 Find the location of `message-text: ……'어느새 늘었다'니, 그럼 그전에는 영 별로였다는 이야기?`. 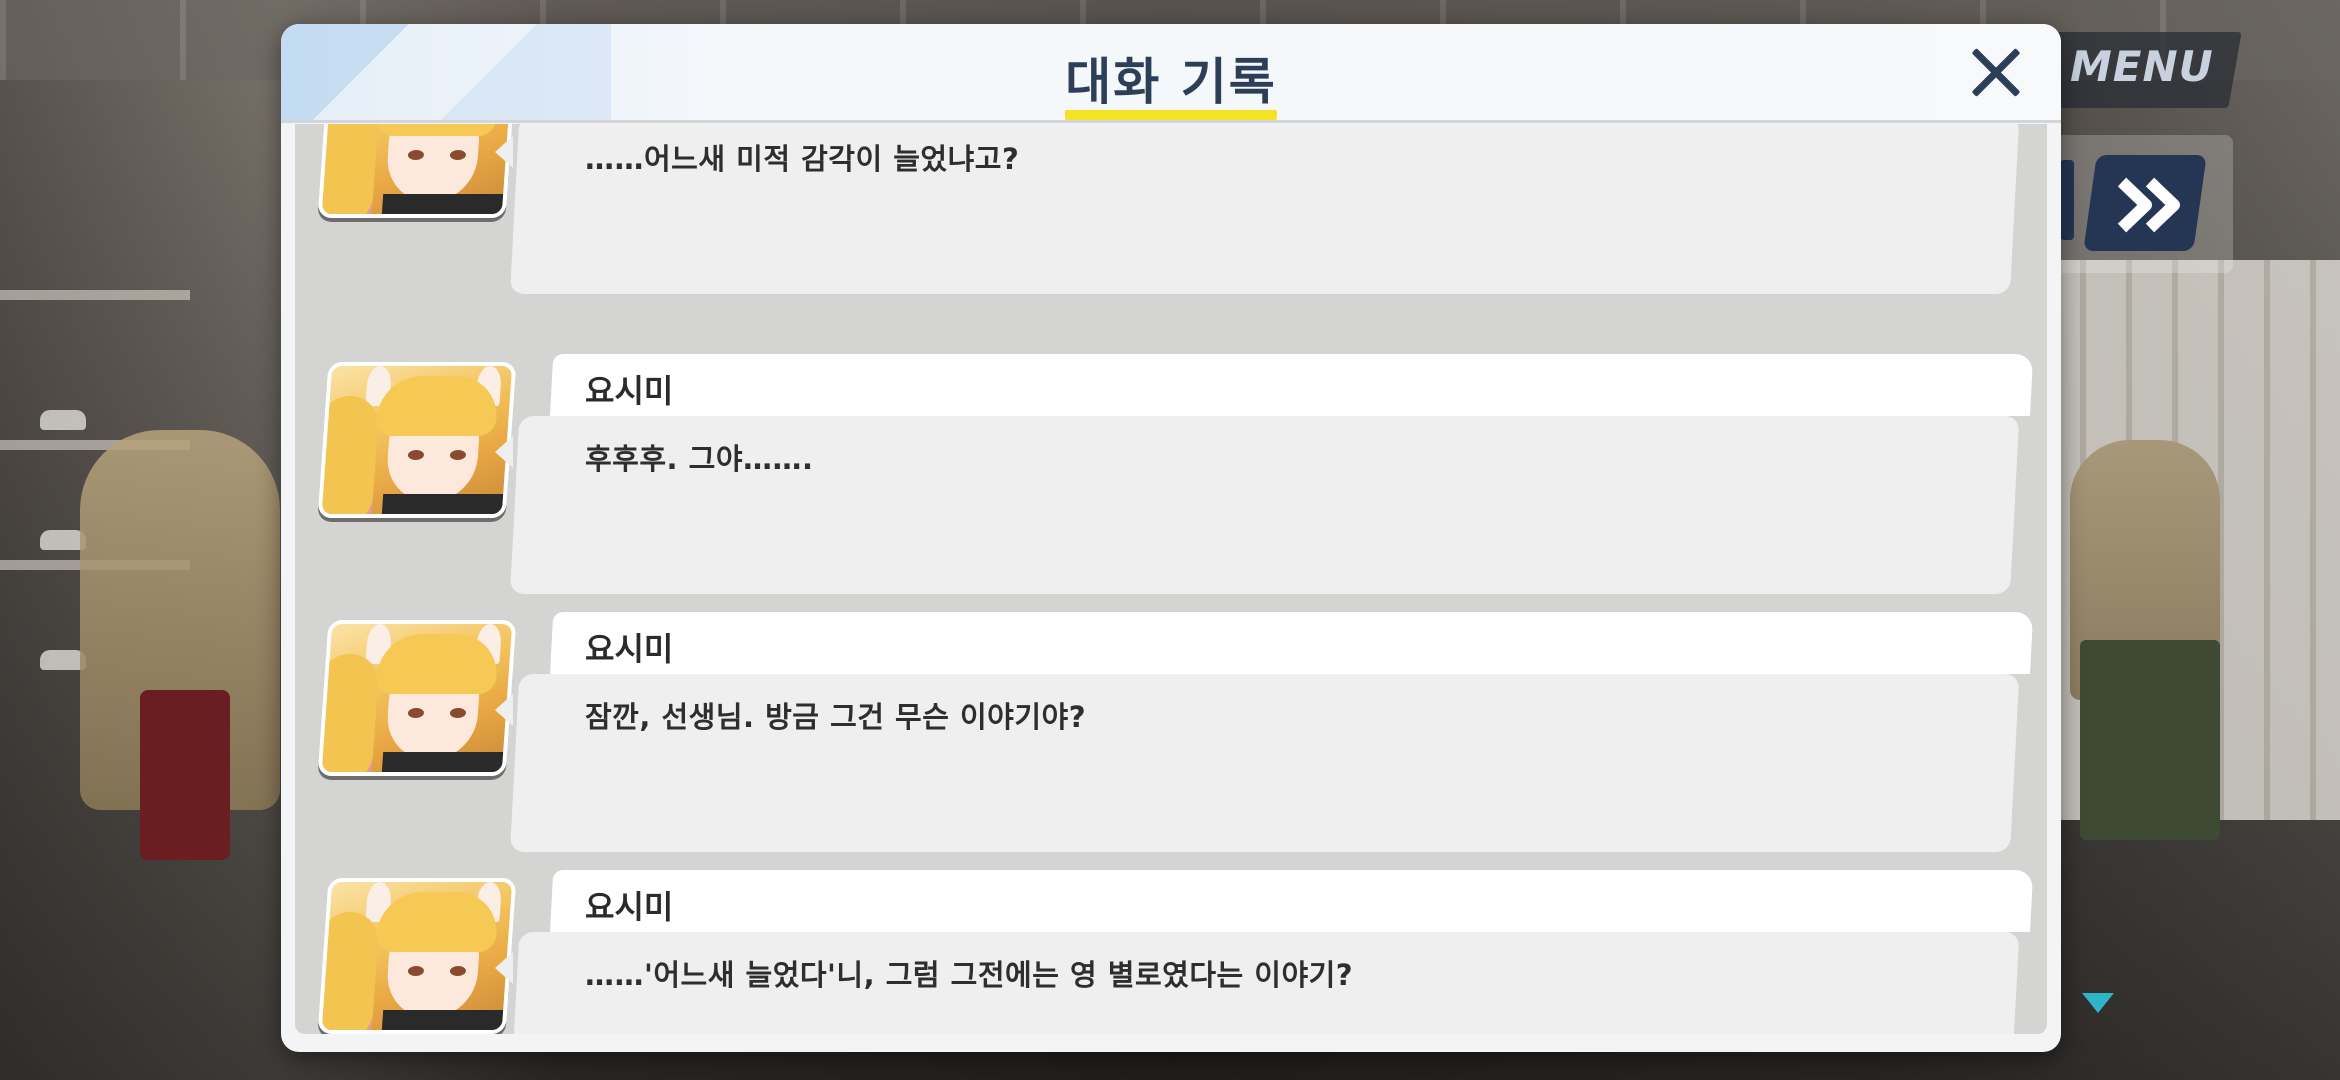

message-text: ……'어느새 늘었다'니, 그럼 그전에는 영 별로였다는 이야기? is located at coordinates (969, 975).